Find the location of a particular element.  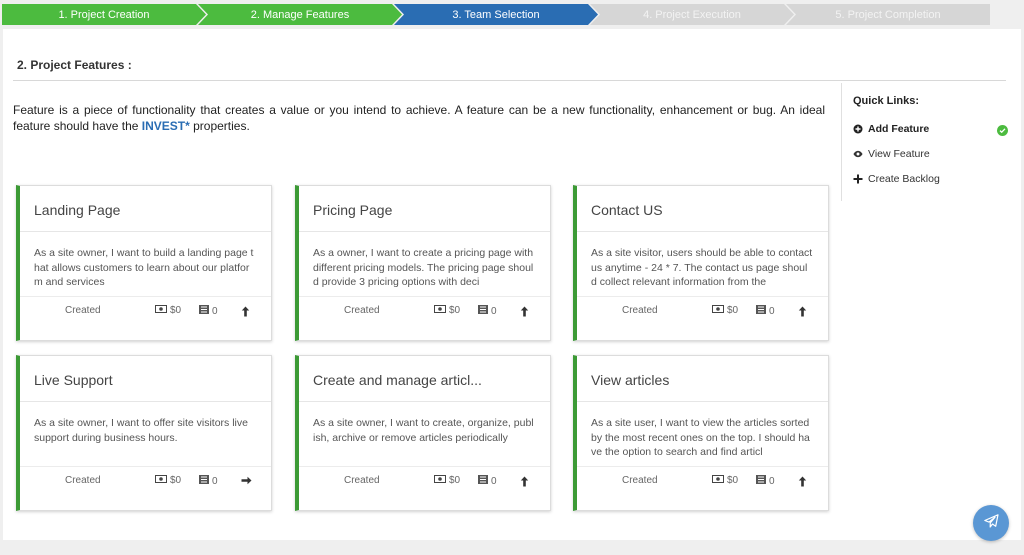

feature-title: Landing Page is located at coordinates (77, 210).